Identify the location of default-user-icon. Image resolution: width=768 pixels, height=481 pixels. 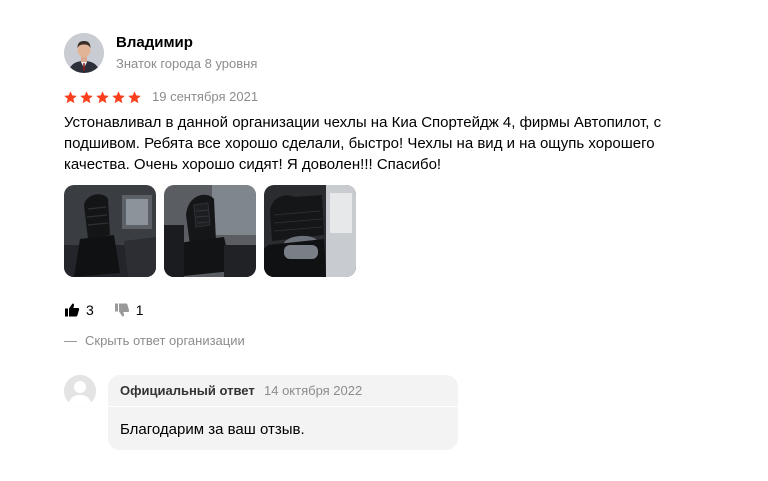
(80, 391).